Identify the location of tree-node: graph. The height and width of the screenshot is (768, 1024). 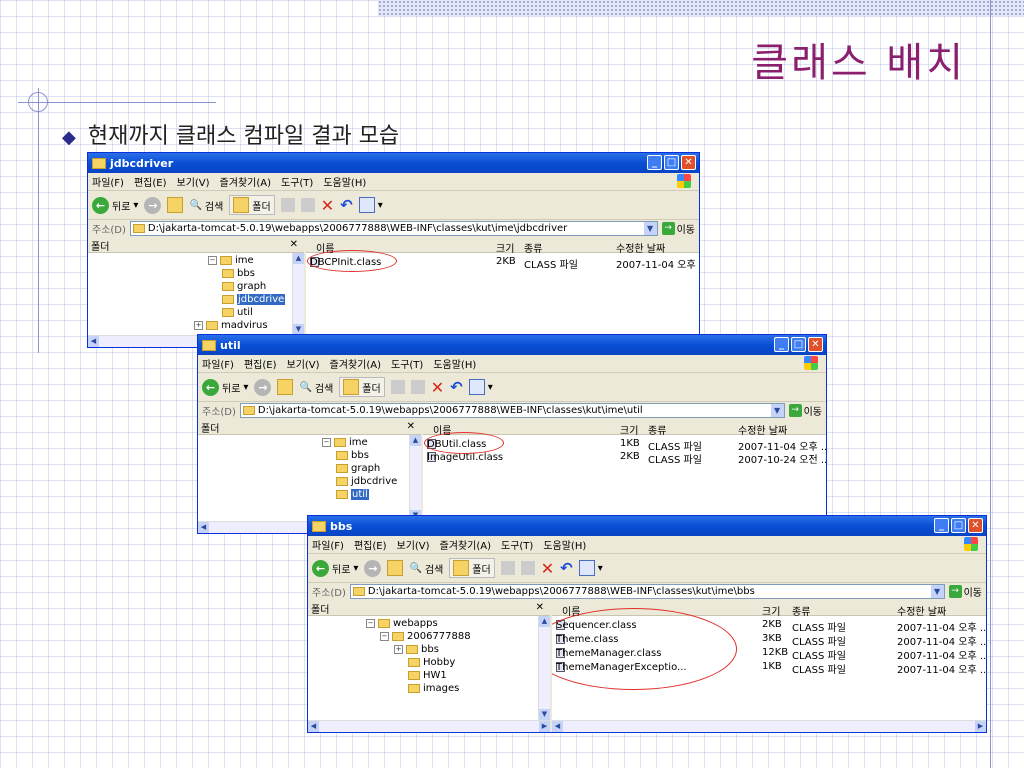
(359, 468).